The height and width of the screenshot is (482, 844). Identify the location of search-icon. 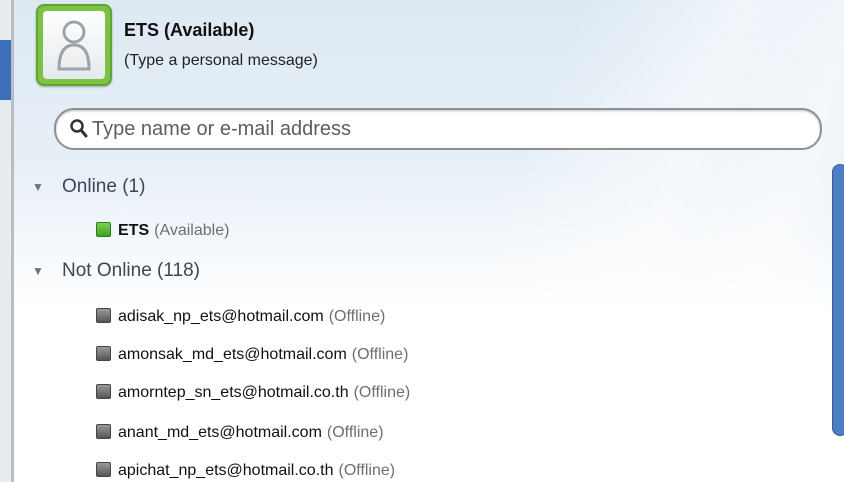
(79, 128).